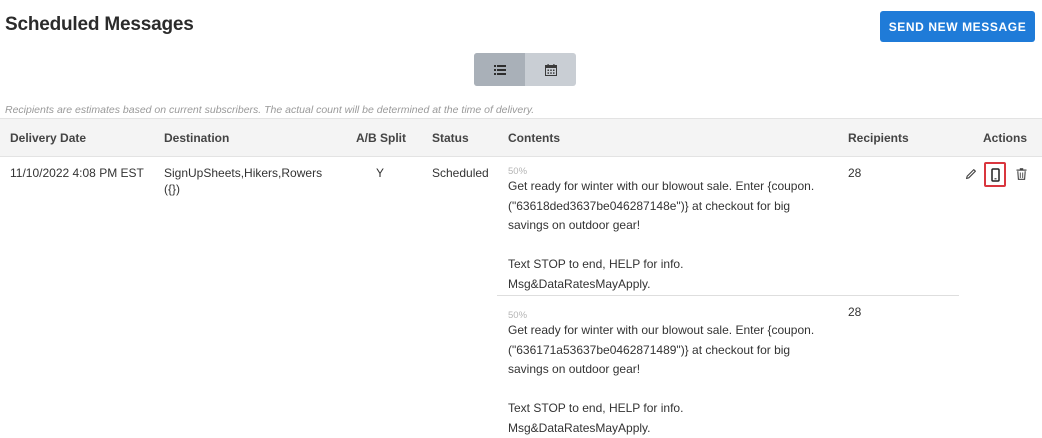 This screenshot has height=438, width=1042. I want to click on delete-button, so click(1021, 174).